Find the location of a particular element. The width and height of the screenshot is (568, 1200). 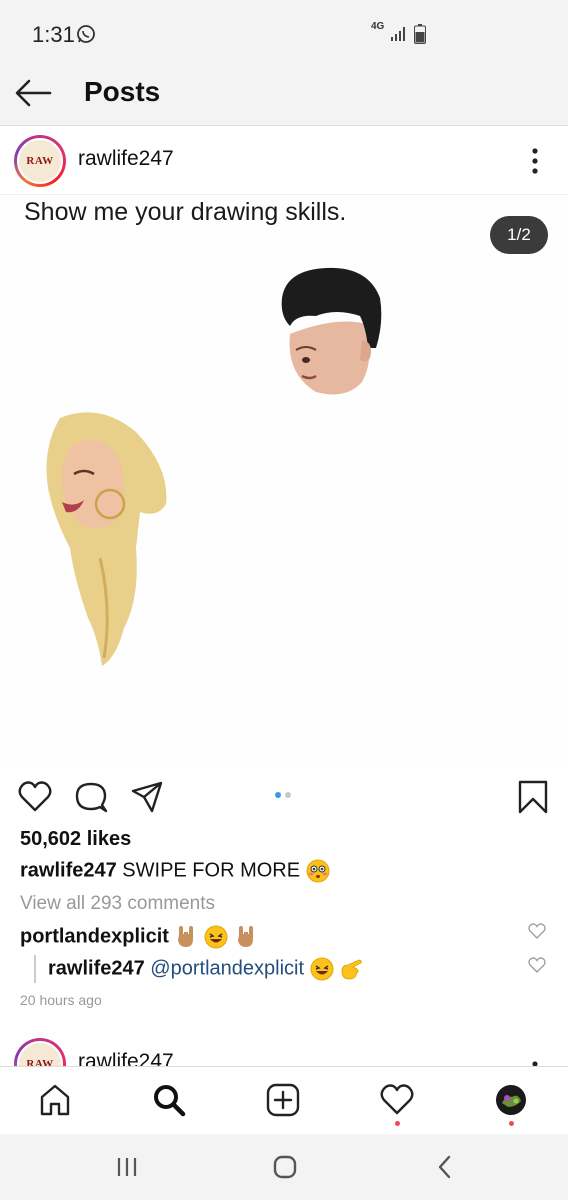

recent-apps-icon is located at coordinates (127, 1167).